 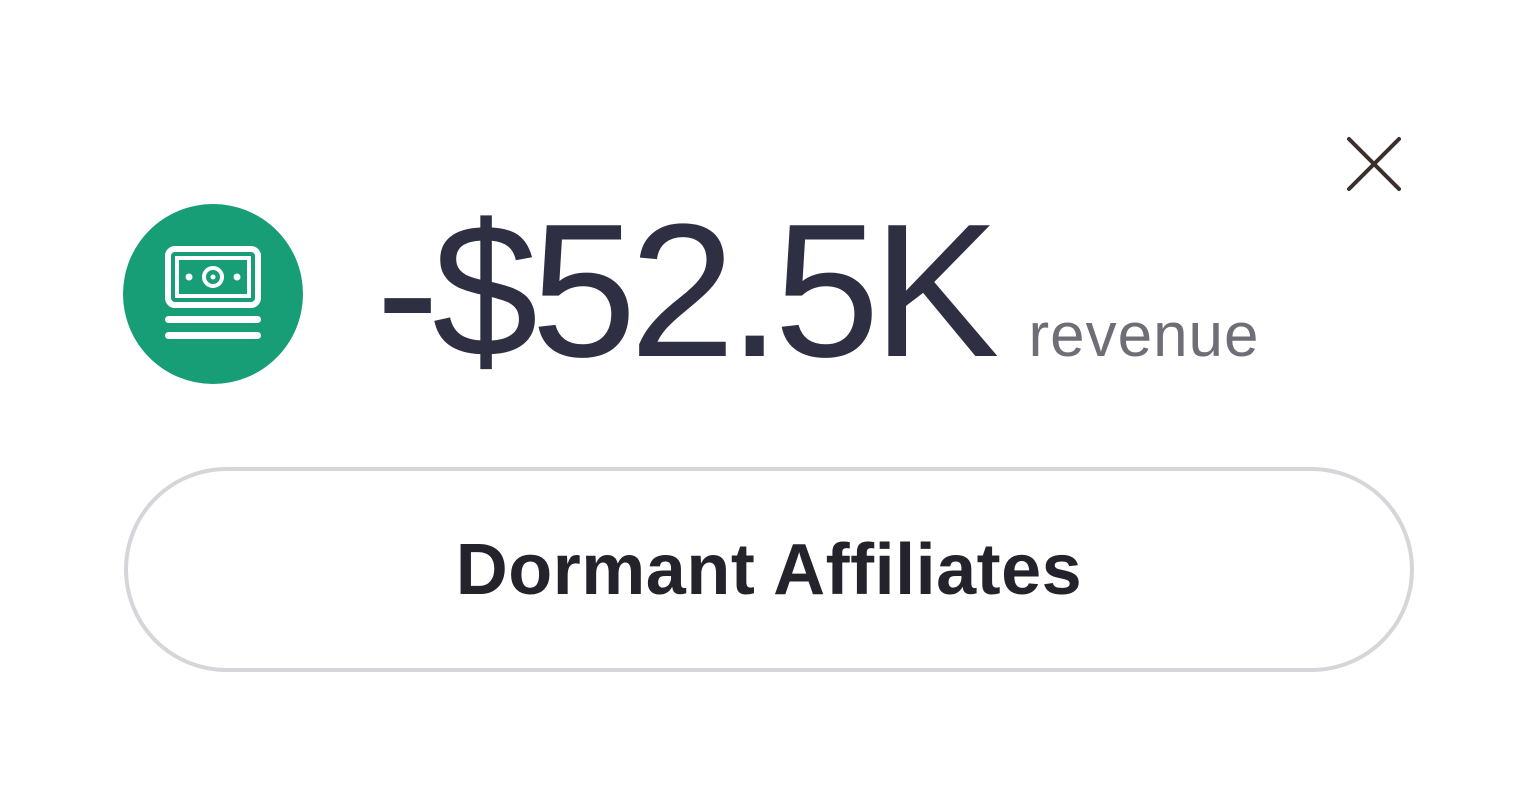 What do you see at coordinates (1144, 335) in the screenshot?
I see `revenue-unit-label: revenue` at bounding box center [1144, 335].